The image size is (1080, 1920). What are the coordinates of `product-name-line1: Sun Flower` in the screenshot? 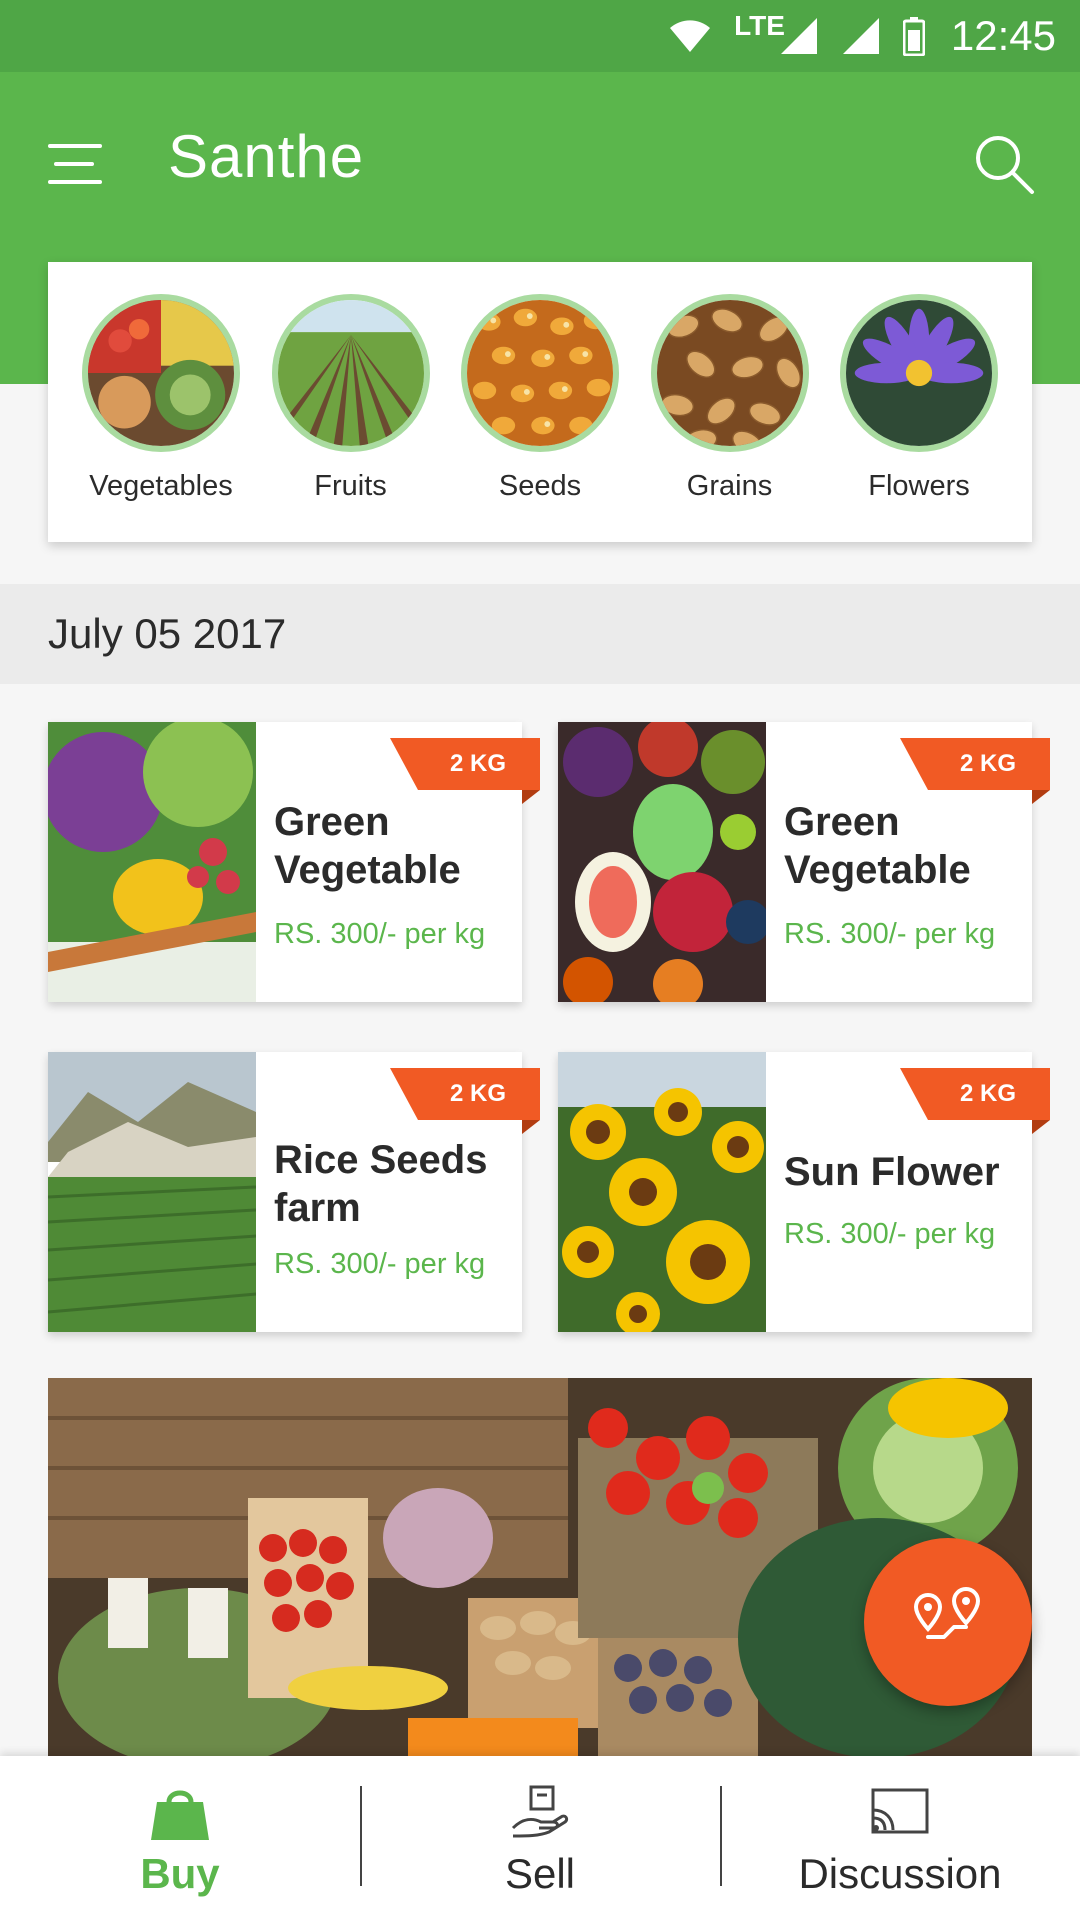 It's located at (892, 1172).